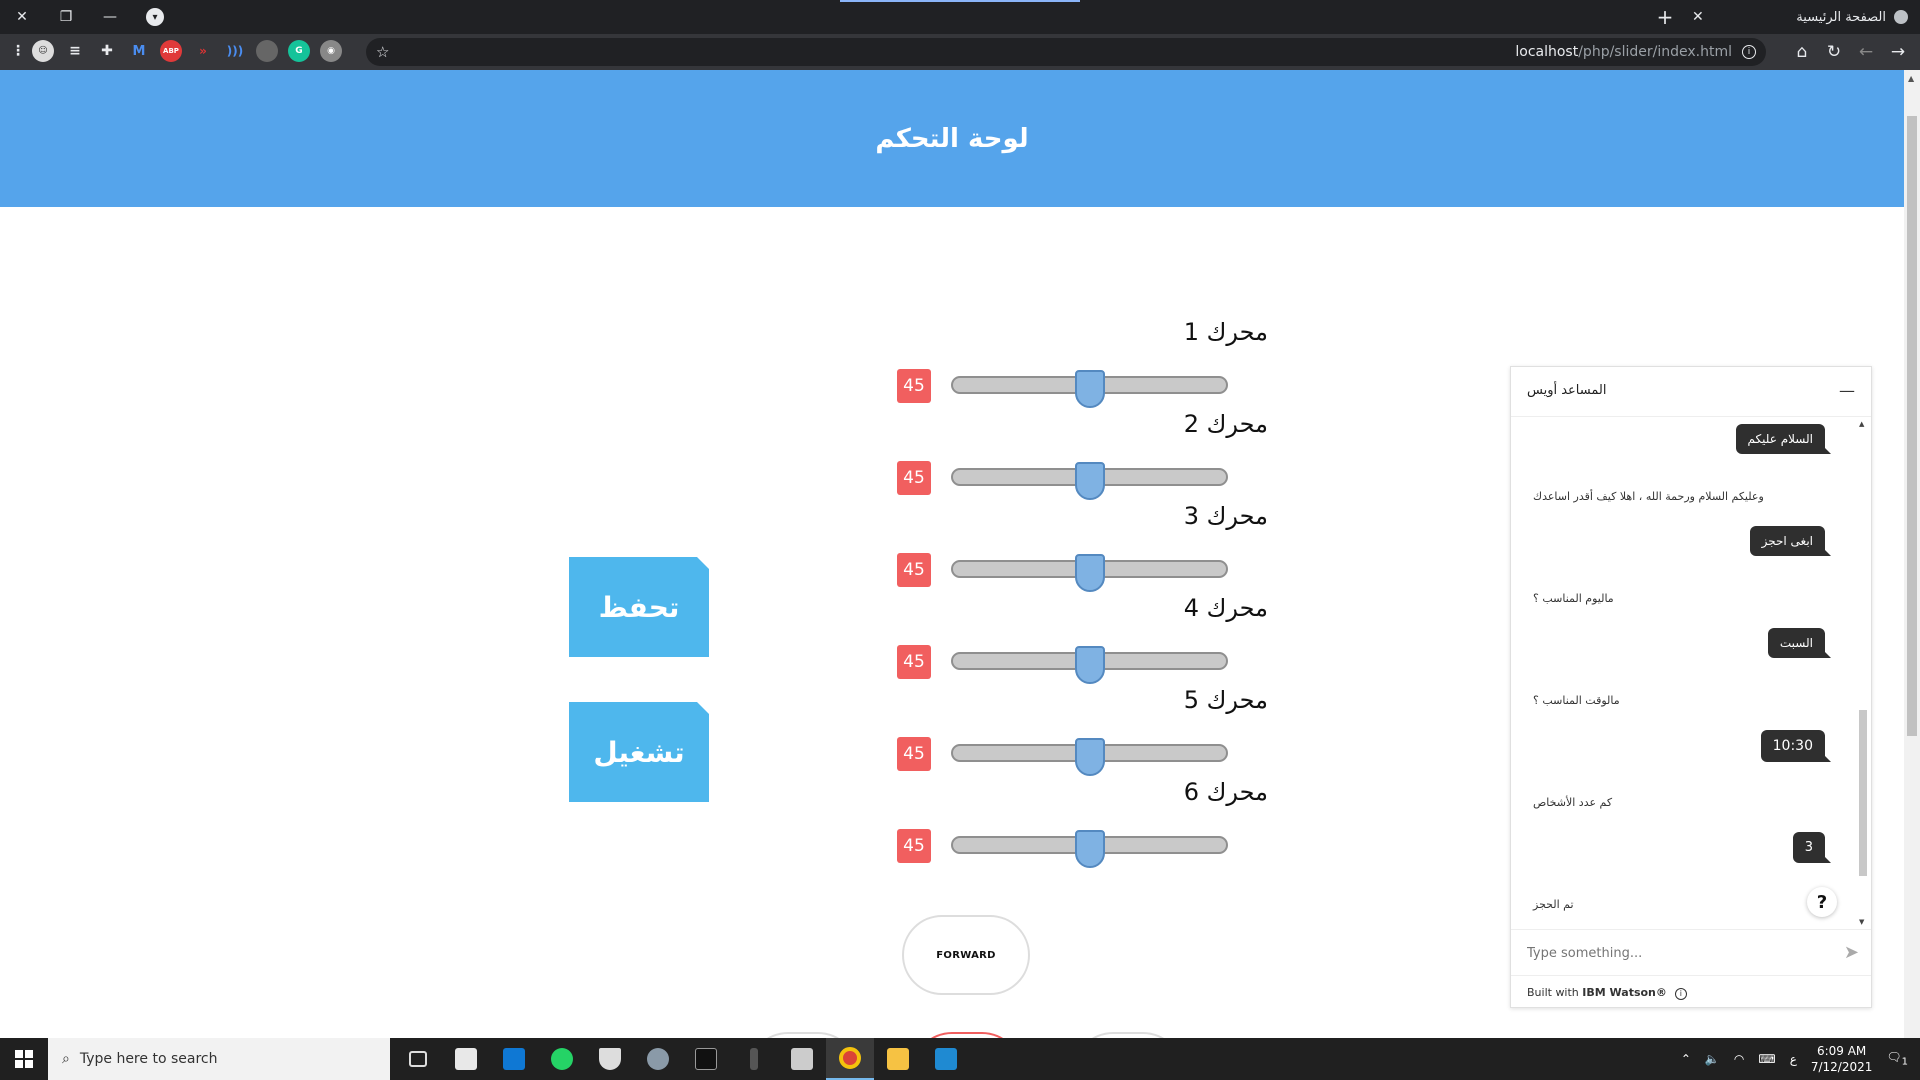  Describe the element at coordinates (1225, 516) in the screenshot. I see `motor-3-title: محرك 3` at that location.